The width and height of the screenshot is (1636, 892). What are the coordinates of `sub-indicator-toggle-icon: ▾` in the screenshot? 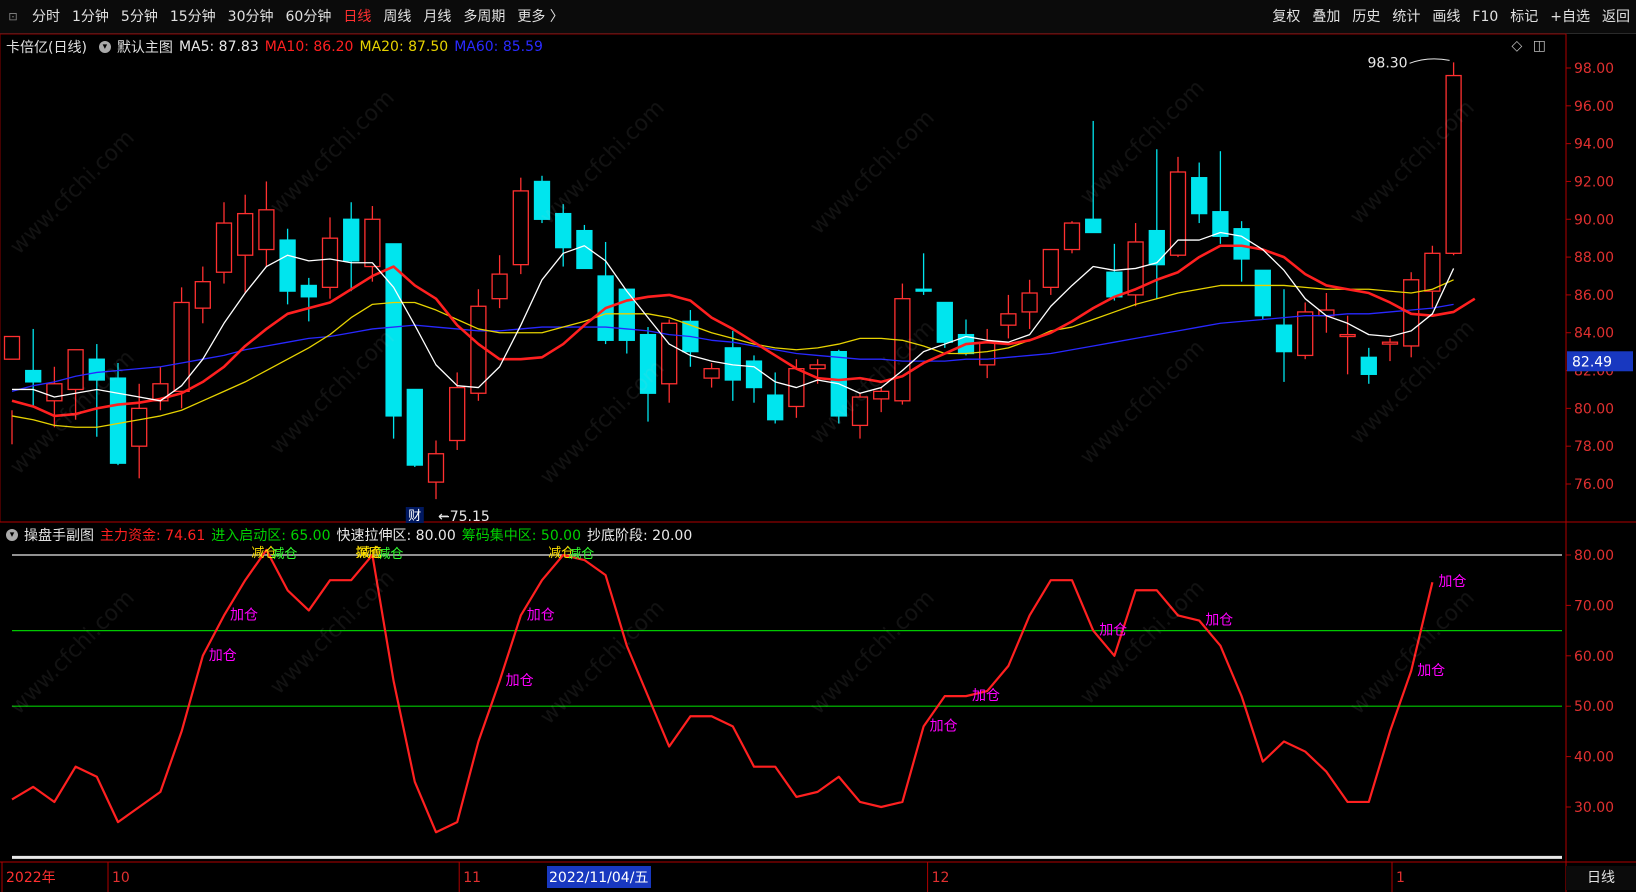 It's located at (12, 535).